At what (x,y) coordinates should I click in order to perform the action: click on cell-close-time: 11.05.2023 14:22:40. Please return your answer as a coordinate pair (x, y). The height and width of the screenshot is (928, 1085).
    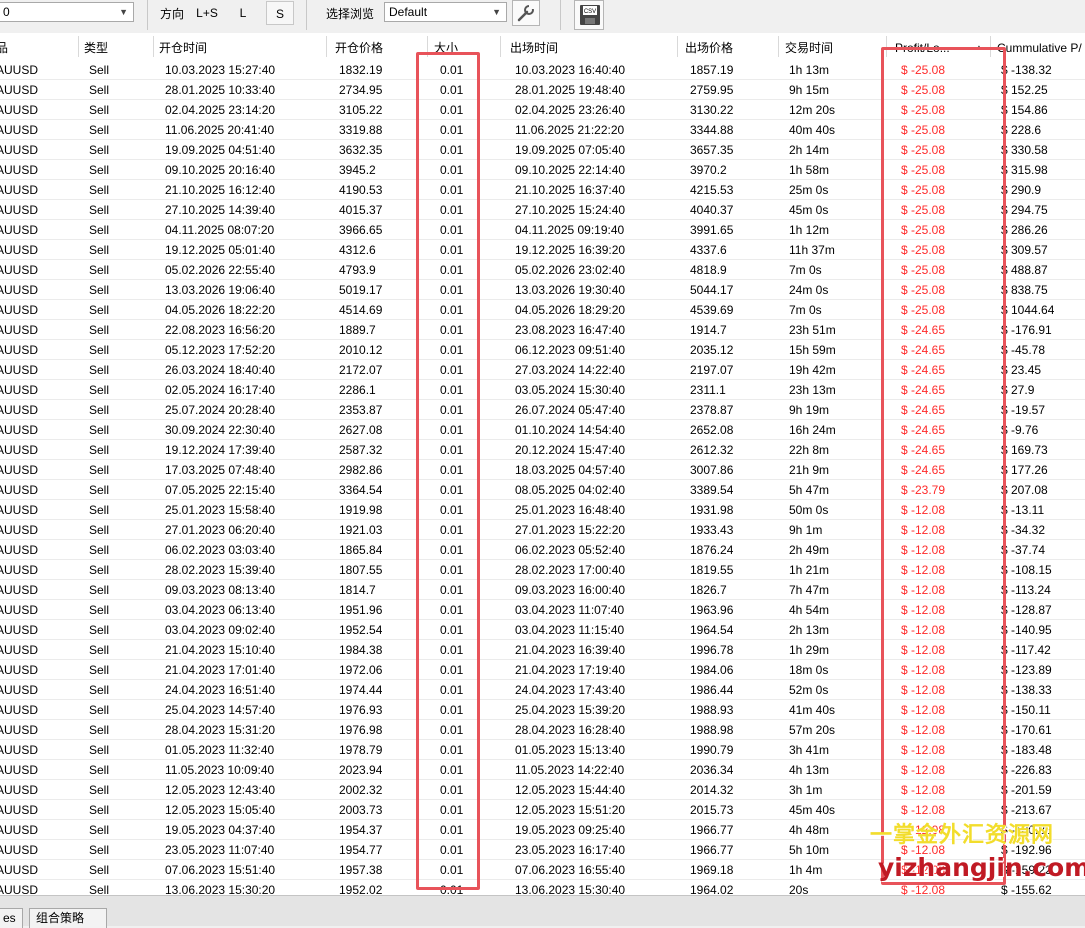
    Looking at the image, I should click on (570, 770).